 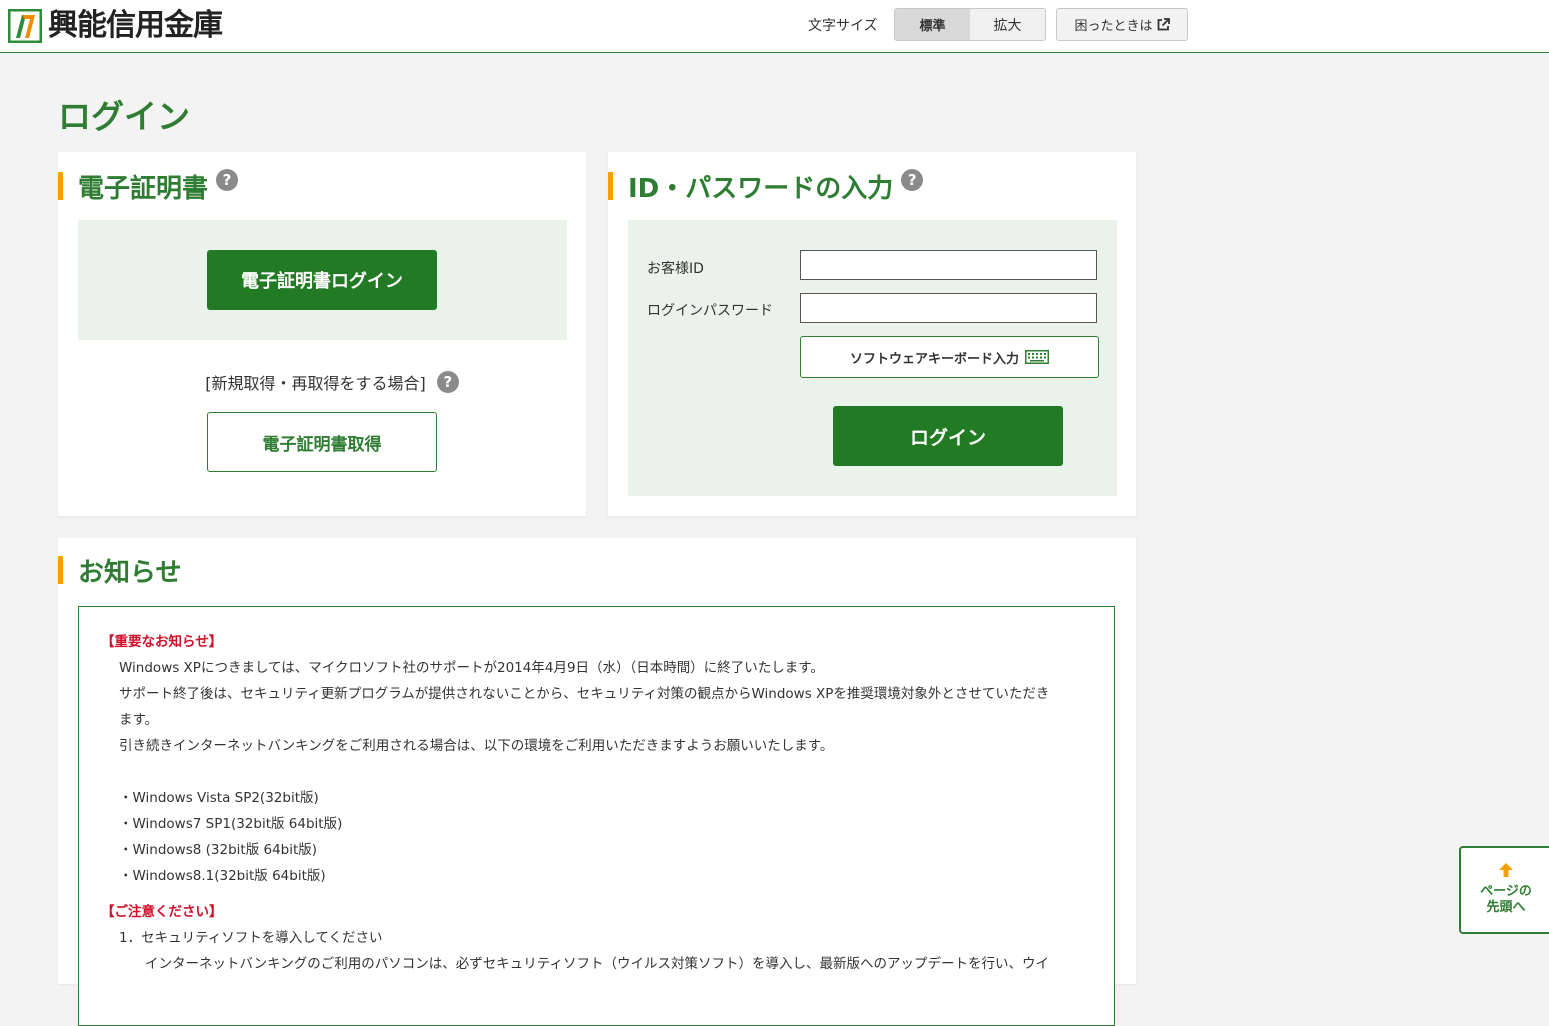 I want to click on keyboard-icon, so click(x=1037, y=357).